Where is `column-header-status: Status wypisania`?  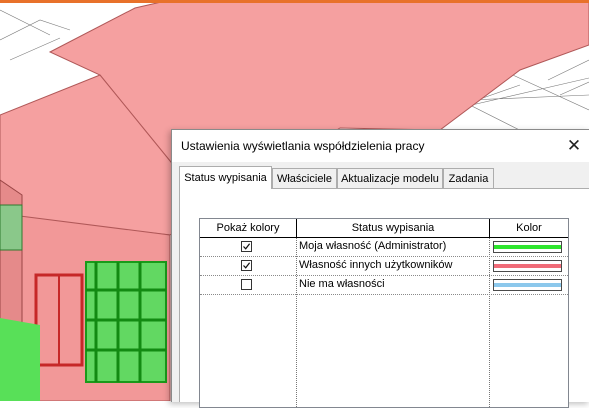 column-header-status: Status wypisania is located at coordinates (393, 228).